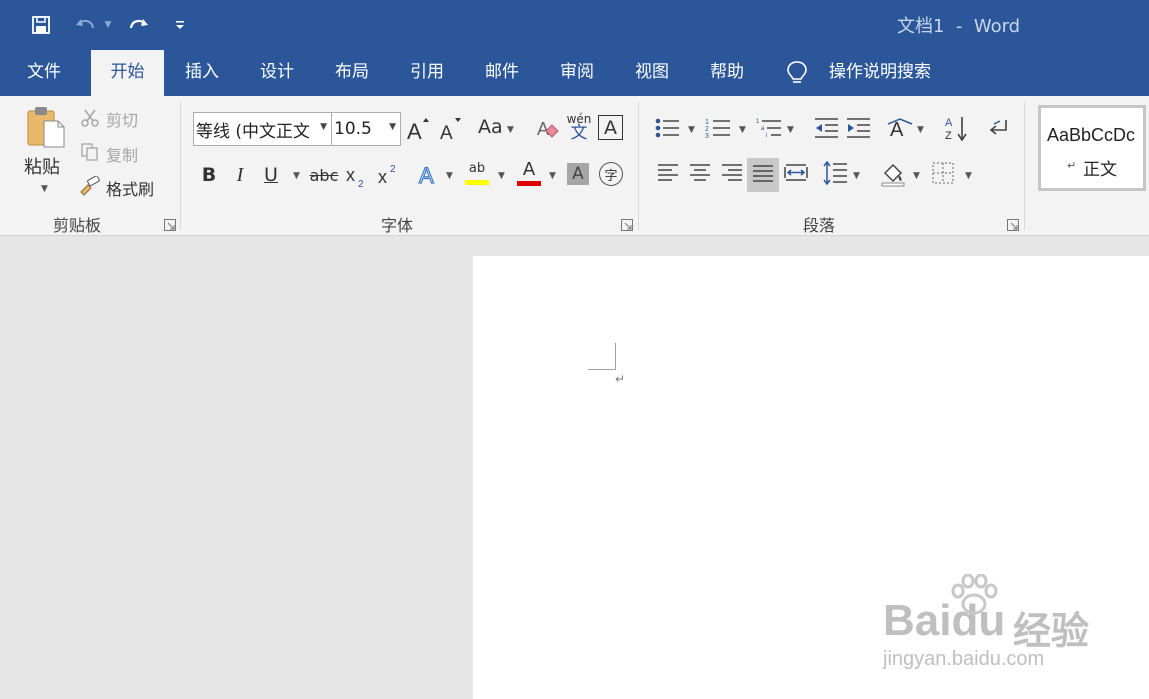 This screenshot has height=699, width=1149. Describe the element at coordinates (46, 128) in the screenshot. I see `paste-icon` at that location.